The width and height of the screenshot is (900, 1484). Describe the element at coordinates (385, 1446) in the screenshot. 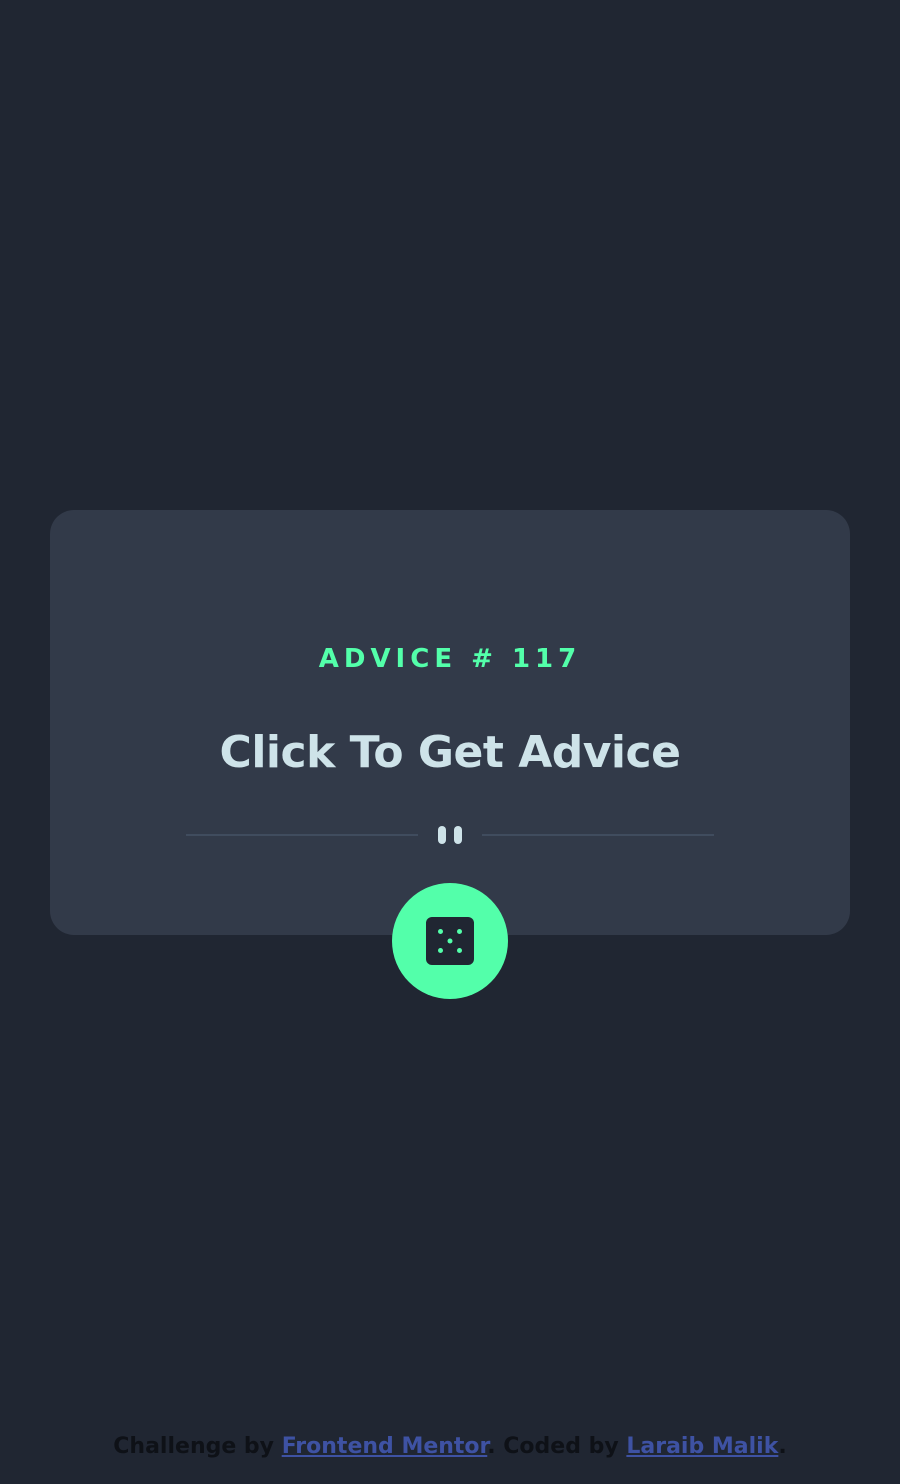

I see `frontend-mentor-link: Frontend Mentor` at that location.